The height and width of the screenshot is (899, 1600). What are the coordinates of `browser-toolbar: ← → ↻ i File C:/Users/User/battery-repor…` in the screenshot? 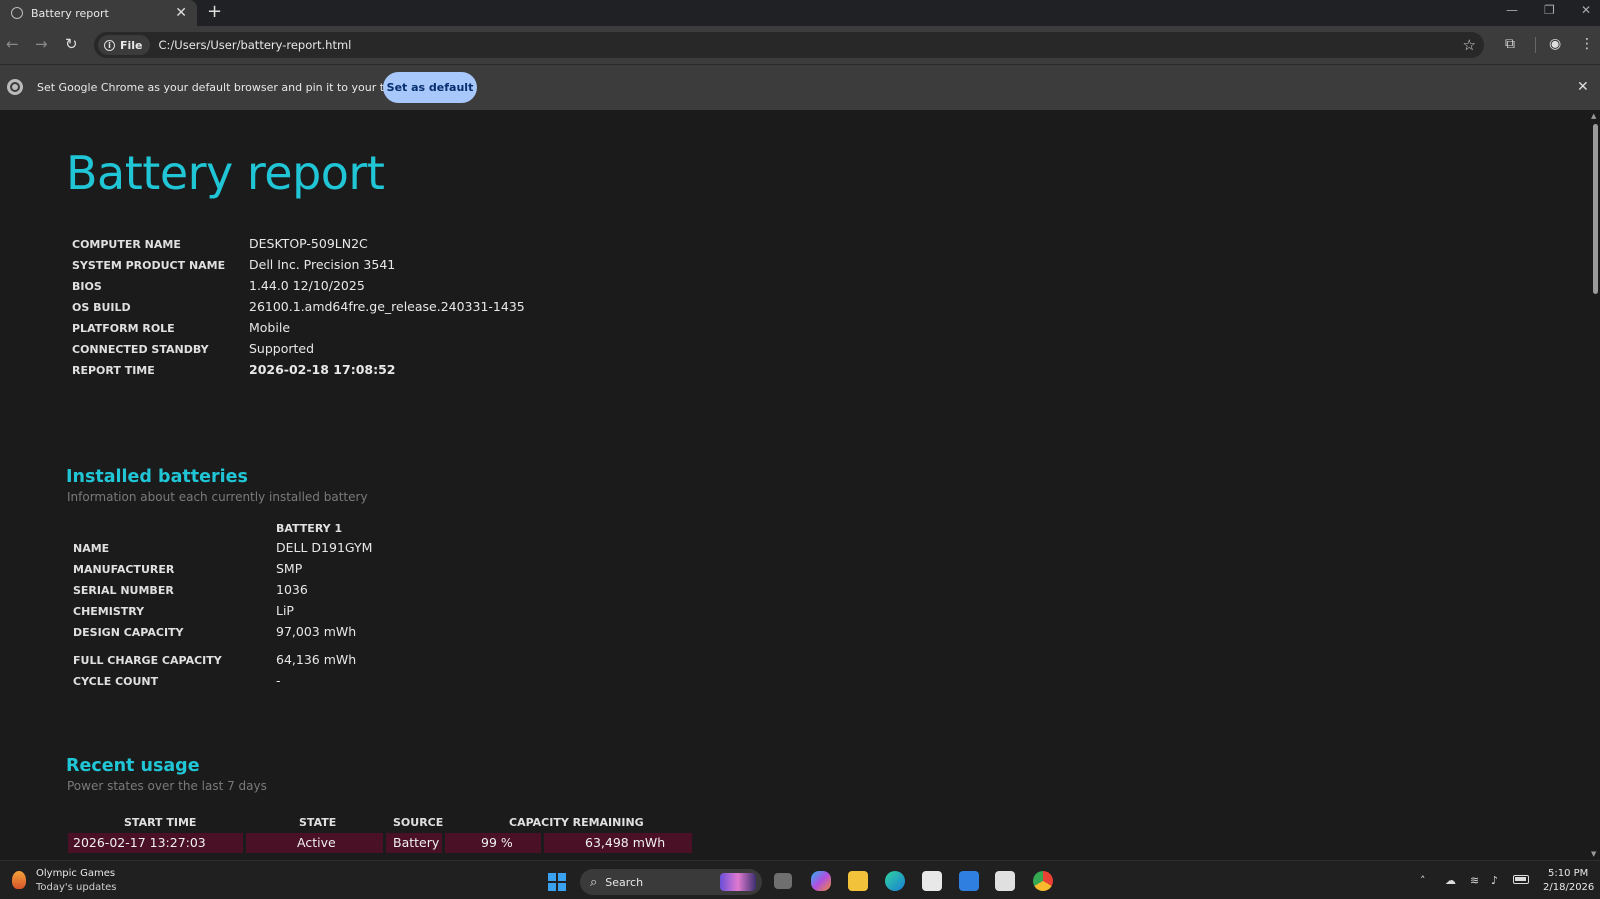 It's located at (800, 45).